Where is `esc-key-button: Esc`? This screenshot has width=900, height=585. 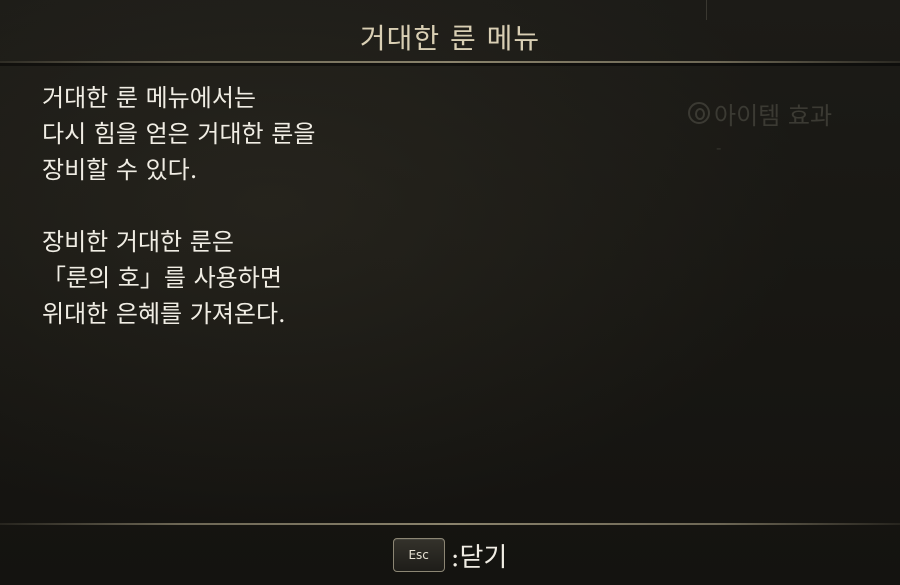
esc-key-button: Esc is located at coordinates (418, 555).